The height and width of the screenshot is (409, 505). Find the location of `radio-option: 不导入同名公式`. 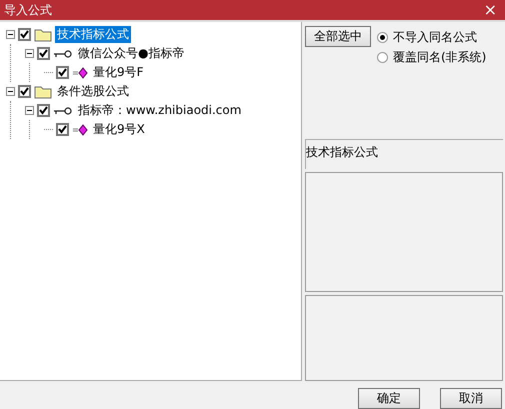

radio-option: 不导入同名公式 is located at coordinates (431, 37).